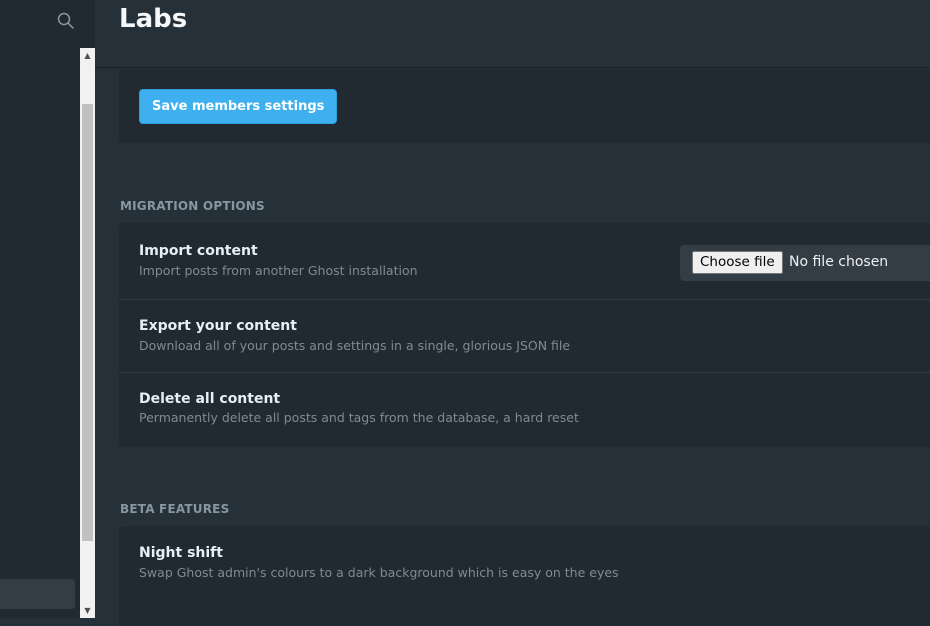  I want to click on beta-features-heading: BETA FEATURES, so click(175, 509).